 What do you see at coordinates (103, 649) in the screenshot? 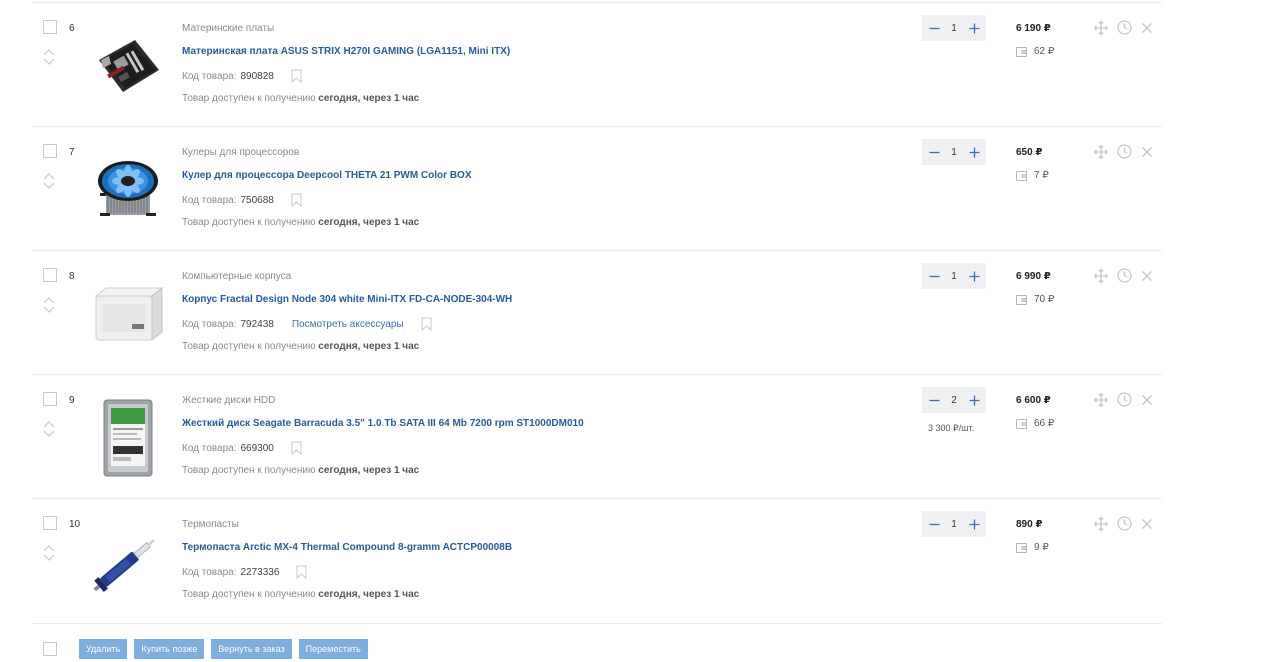
I see `delete-button: Удалить` at bounding box center [103, 649].